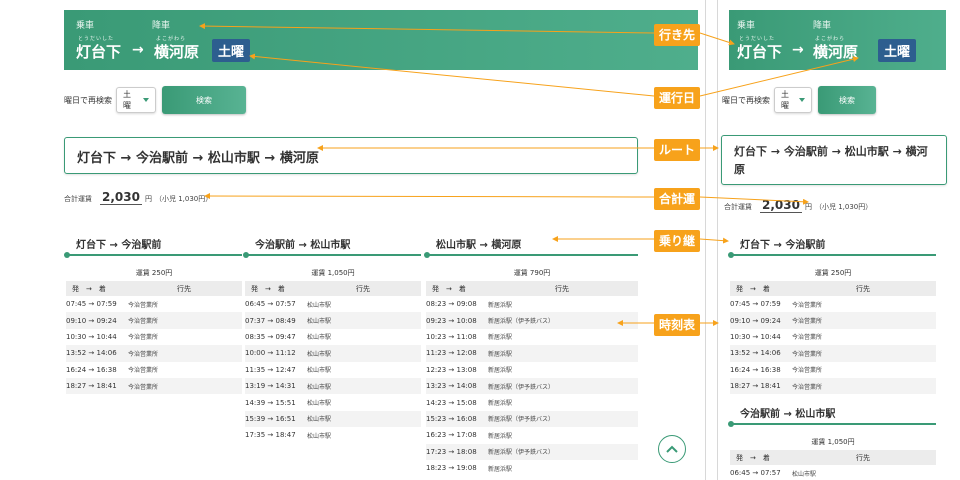 The image size is (960, 480). I want to click on route-summary: 灯台下 → 今治駅前 → 松山市駅 → 横河原, so click(351, 155).